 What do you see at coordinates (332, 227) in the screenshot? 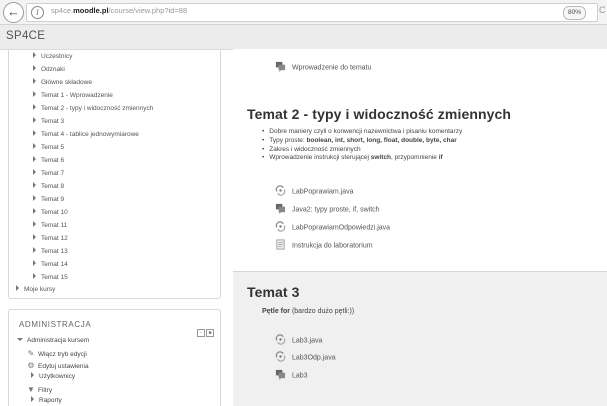
I see `activity-labpoprawiamodpowiedzi: LabPoprawiamOdpowiedzi.java` at bounding box center [332, 227].